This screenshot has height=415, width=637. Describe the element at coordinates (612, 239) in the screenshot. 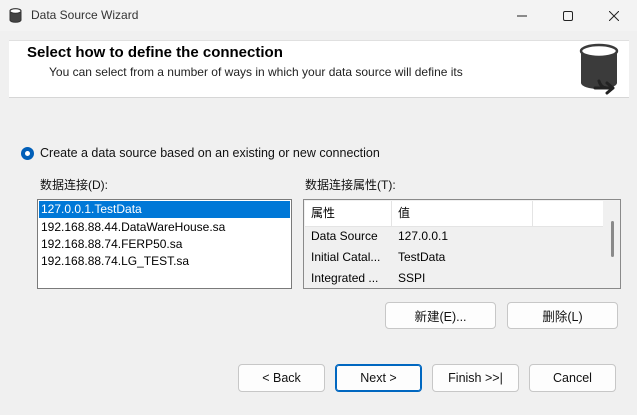

I see `scrollbar-thumb` at that location.